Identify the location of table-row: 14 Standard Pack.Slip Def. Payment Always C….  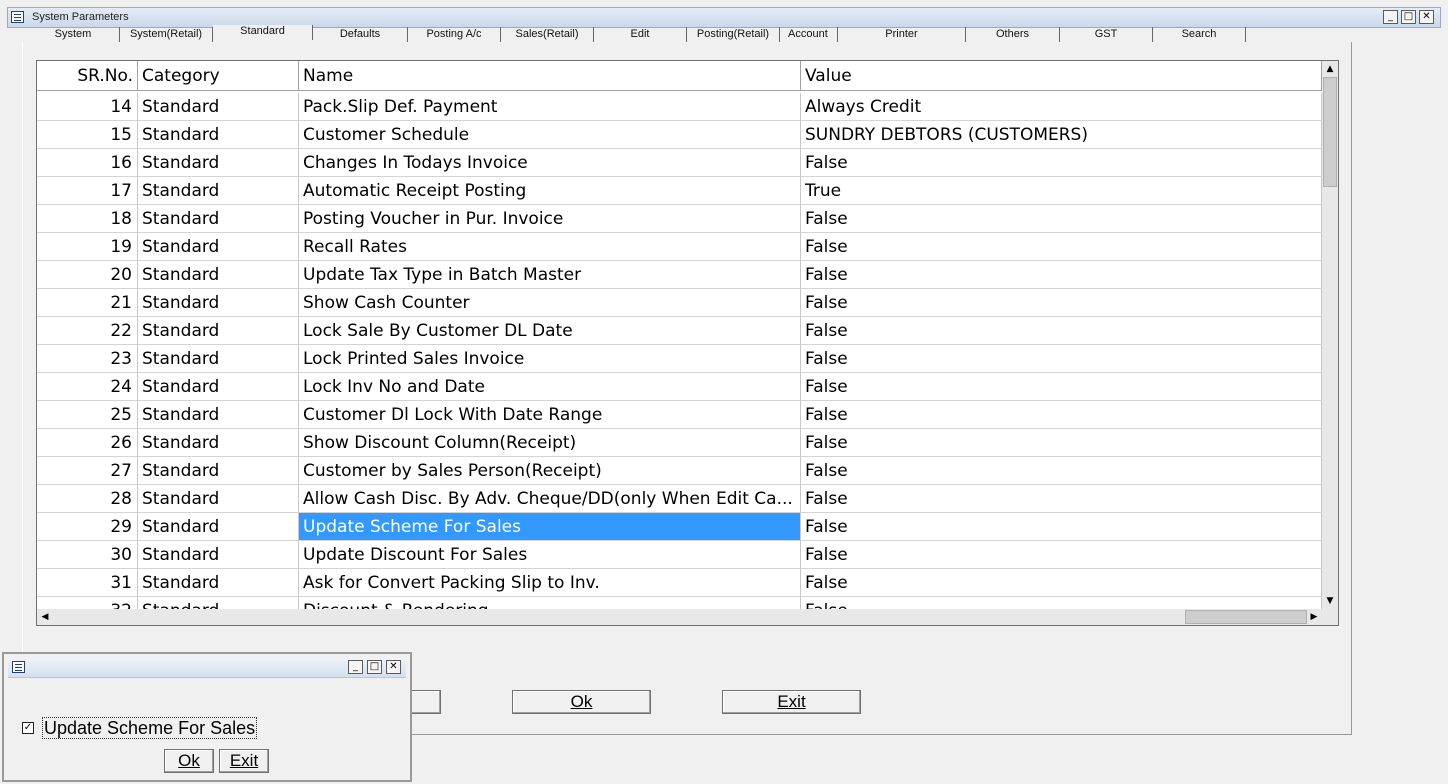
(679, 107).